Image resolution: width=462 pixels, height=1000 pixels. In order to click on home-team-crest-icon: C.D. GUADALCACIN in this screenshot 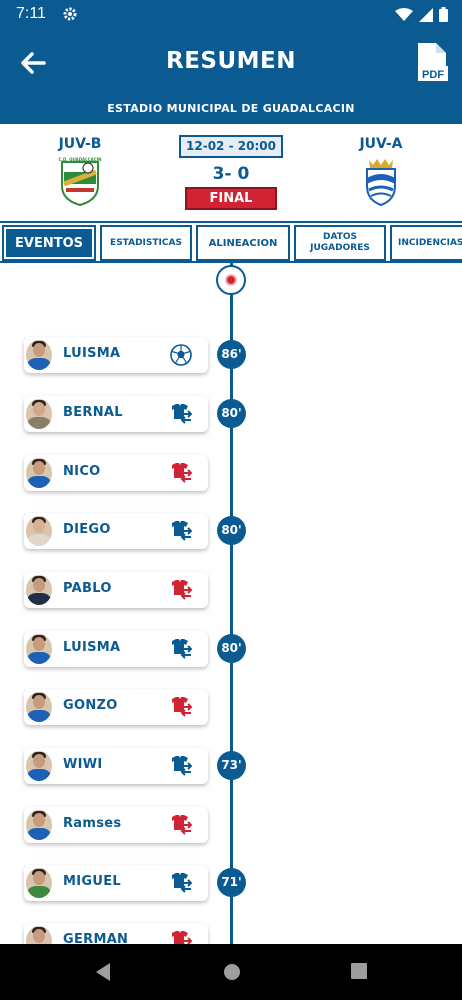, I will do `click(80, 181)`.